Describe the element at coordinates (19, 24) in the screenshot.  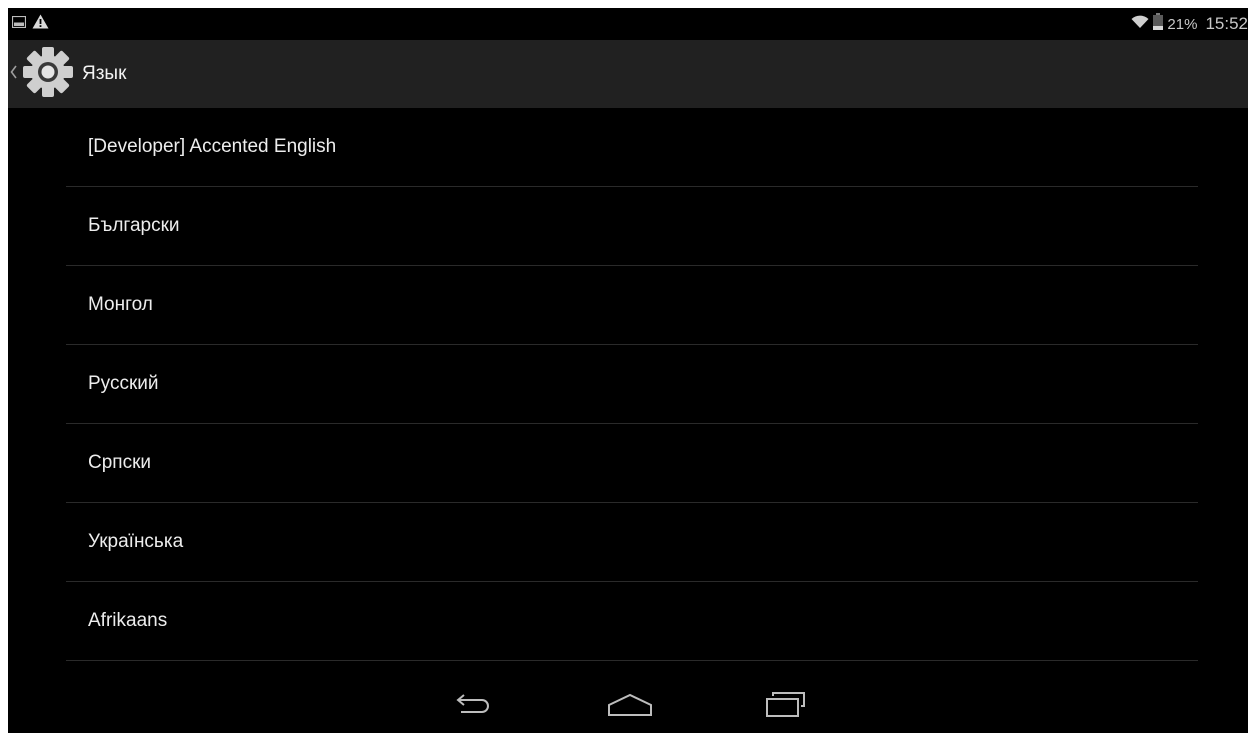
I see `gallery-notification-icon` at that location.